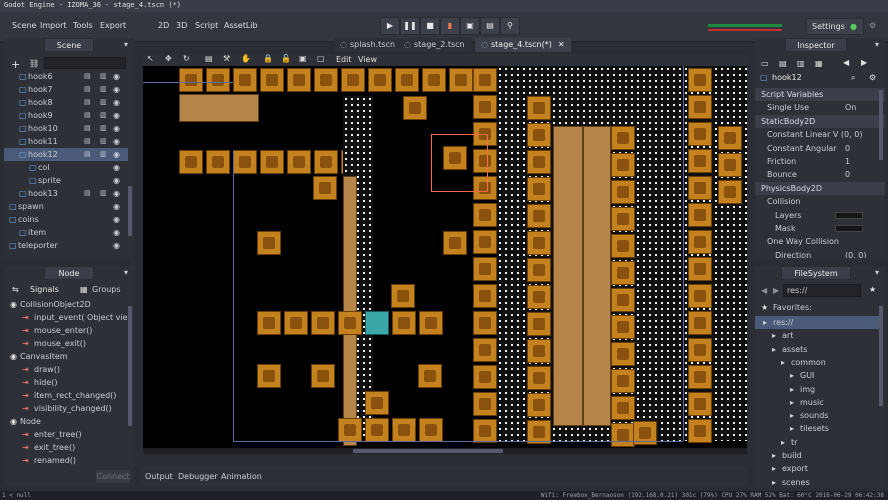 The height and width of the screenshot is (500, 888). What do you see at coordinates (113, 25) in the screenshot?
I see `menu-export: Export` at bounding box center [113, 25].